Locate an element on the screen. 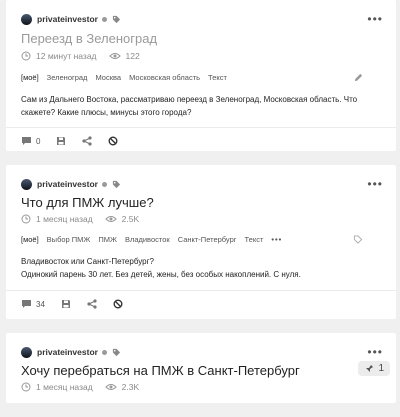 The image size is (400, 417). pin-icon is located at coordinates (370, 368).